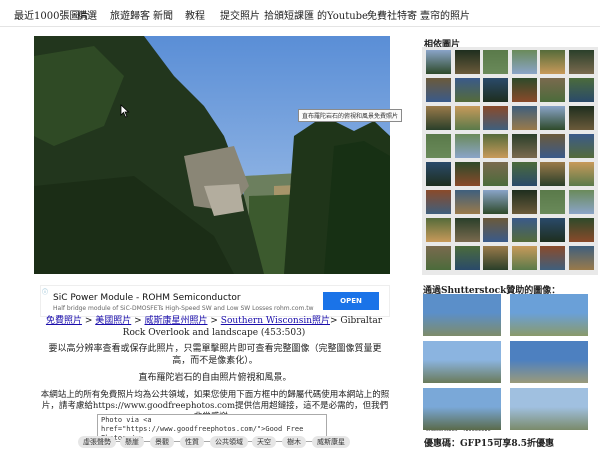 The image size is (600, 455). What do you see at coordinates (350, 115) in the screenshot?
I see `photo-tooltip: 直布羅陀岩石的俯視和風景免費照片` at bounding box center [350, 115].